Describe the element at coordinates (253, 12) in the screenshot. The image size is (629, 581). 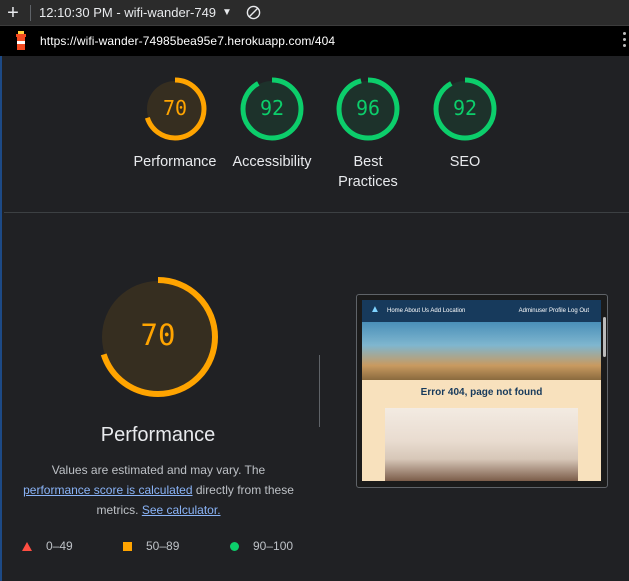
I see `clear-icon` at that location.